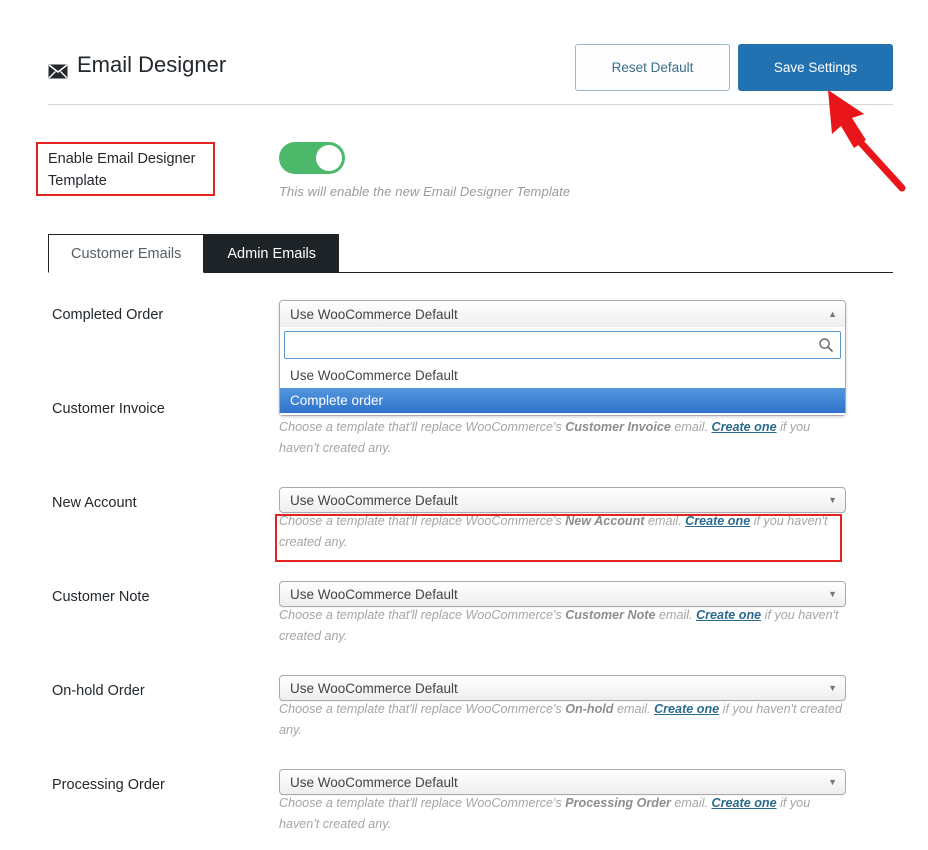 Image resolution: width=928 pixels, height=850 pixels. What do you see at coordinates (101, 597) in the screenshot?
I see `row-label-customer-note: Customer Note` at bounding box center [101, 597].